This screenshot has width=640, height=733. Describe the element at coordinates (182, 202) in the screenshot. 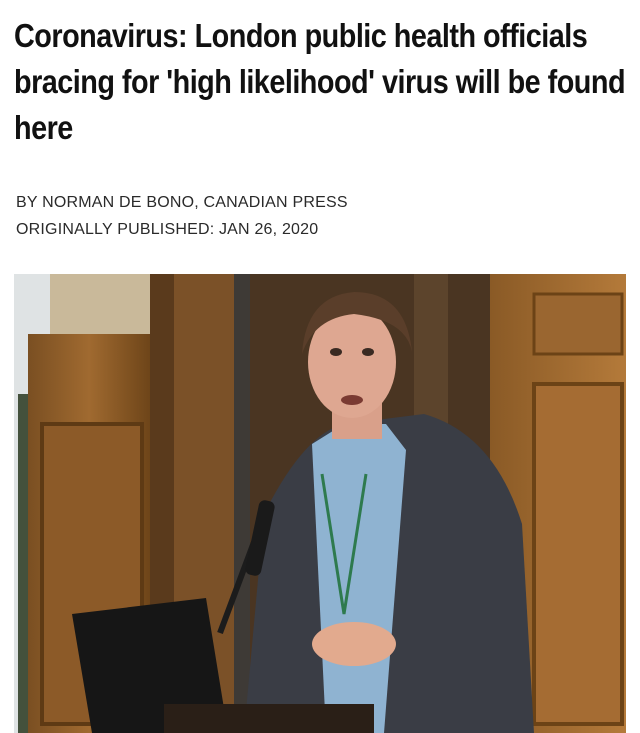

I see `byline-author: BY NORMAN DE BONO, CANADIAN PRESS` at that location.